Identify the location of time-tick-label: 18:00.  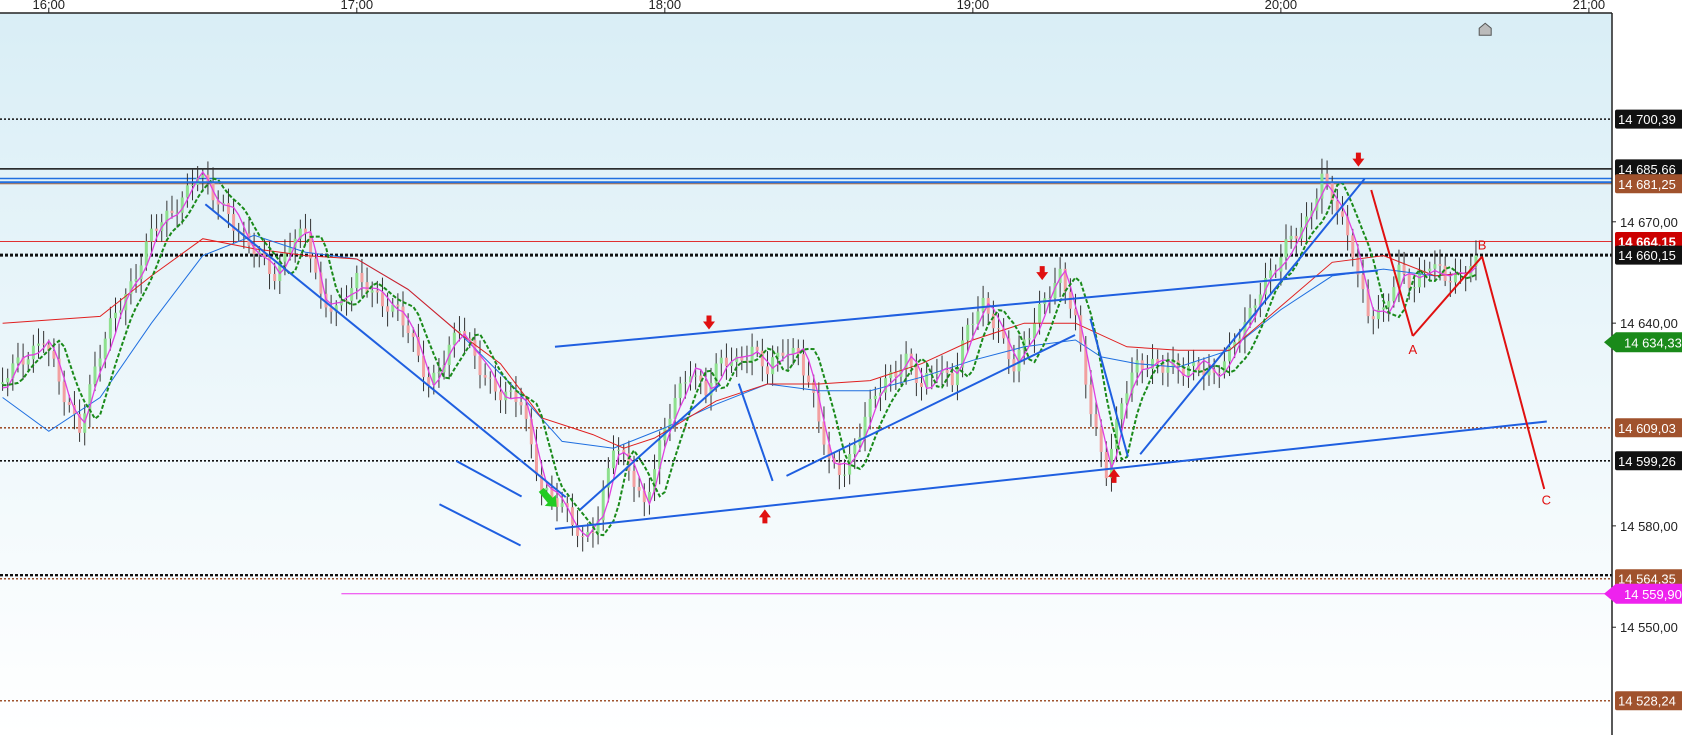
(665, 6).